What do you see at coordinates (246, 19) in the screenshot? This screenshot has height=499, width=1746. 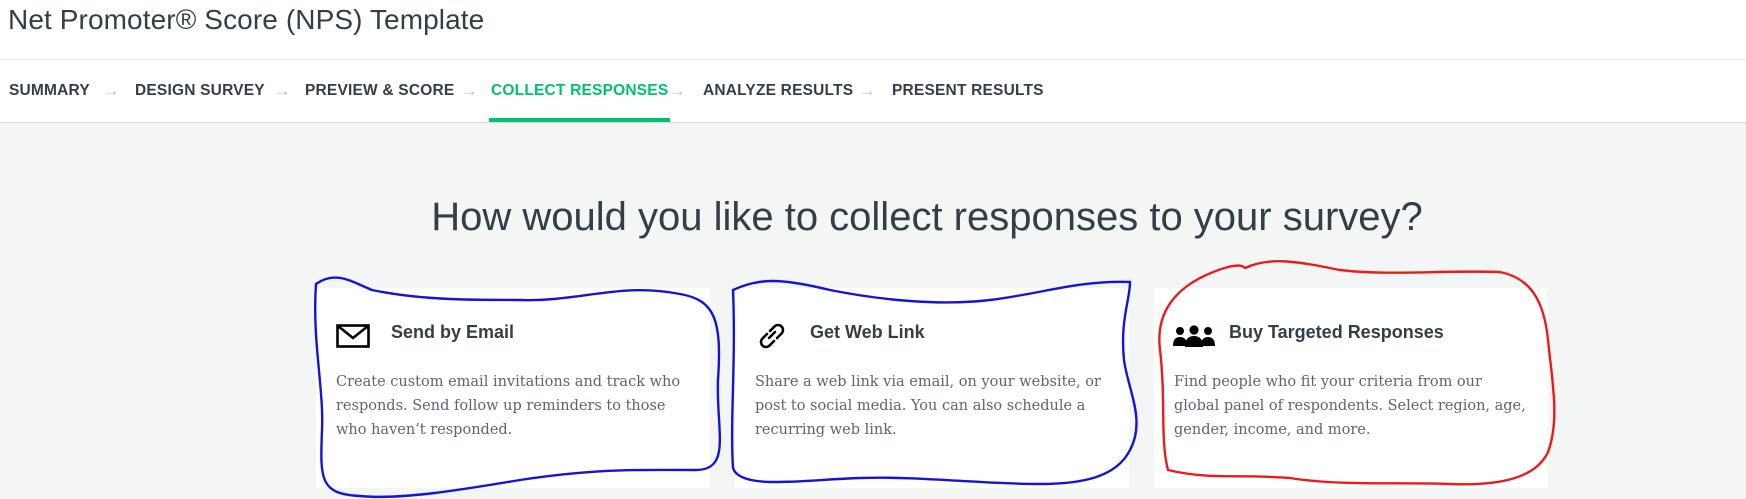 I see `page-title: Net Promoter® Score (NPS) Template` at bounding box center [246, 19].